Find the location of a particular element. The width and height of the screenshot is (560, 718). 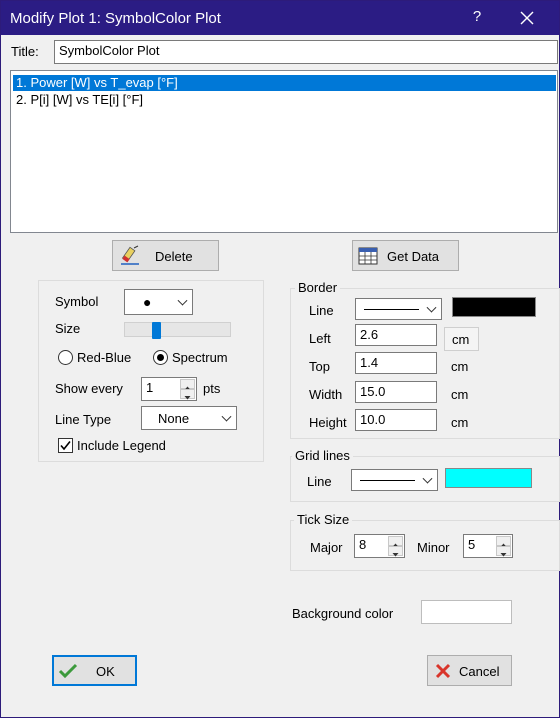

plot-title-input: SymbolColor Plot is located at coordinates (306, 52).